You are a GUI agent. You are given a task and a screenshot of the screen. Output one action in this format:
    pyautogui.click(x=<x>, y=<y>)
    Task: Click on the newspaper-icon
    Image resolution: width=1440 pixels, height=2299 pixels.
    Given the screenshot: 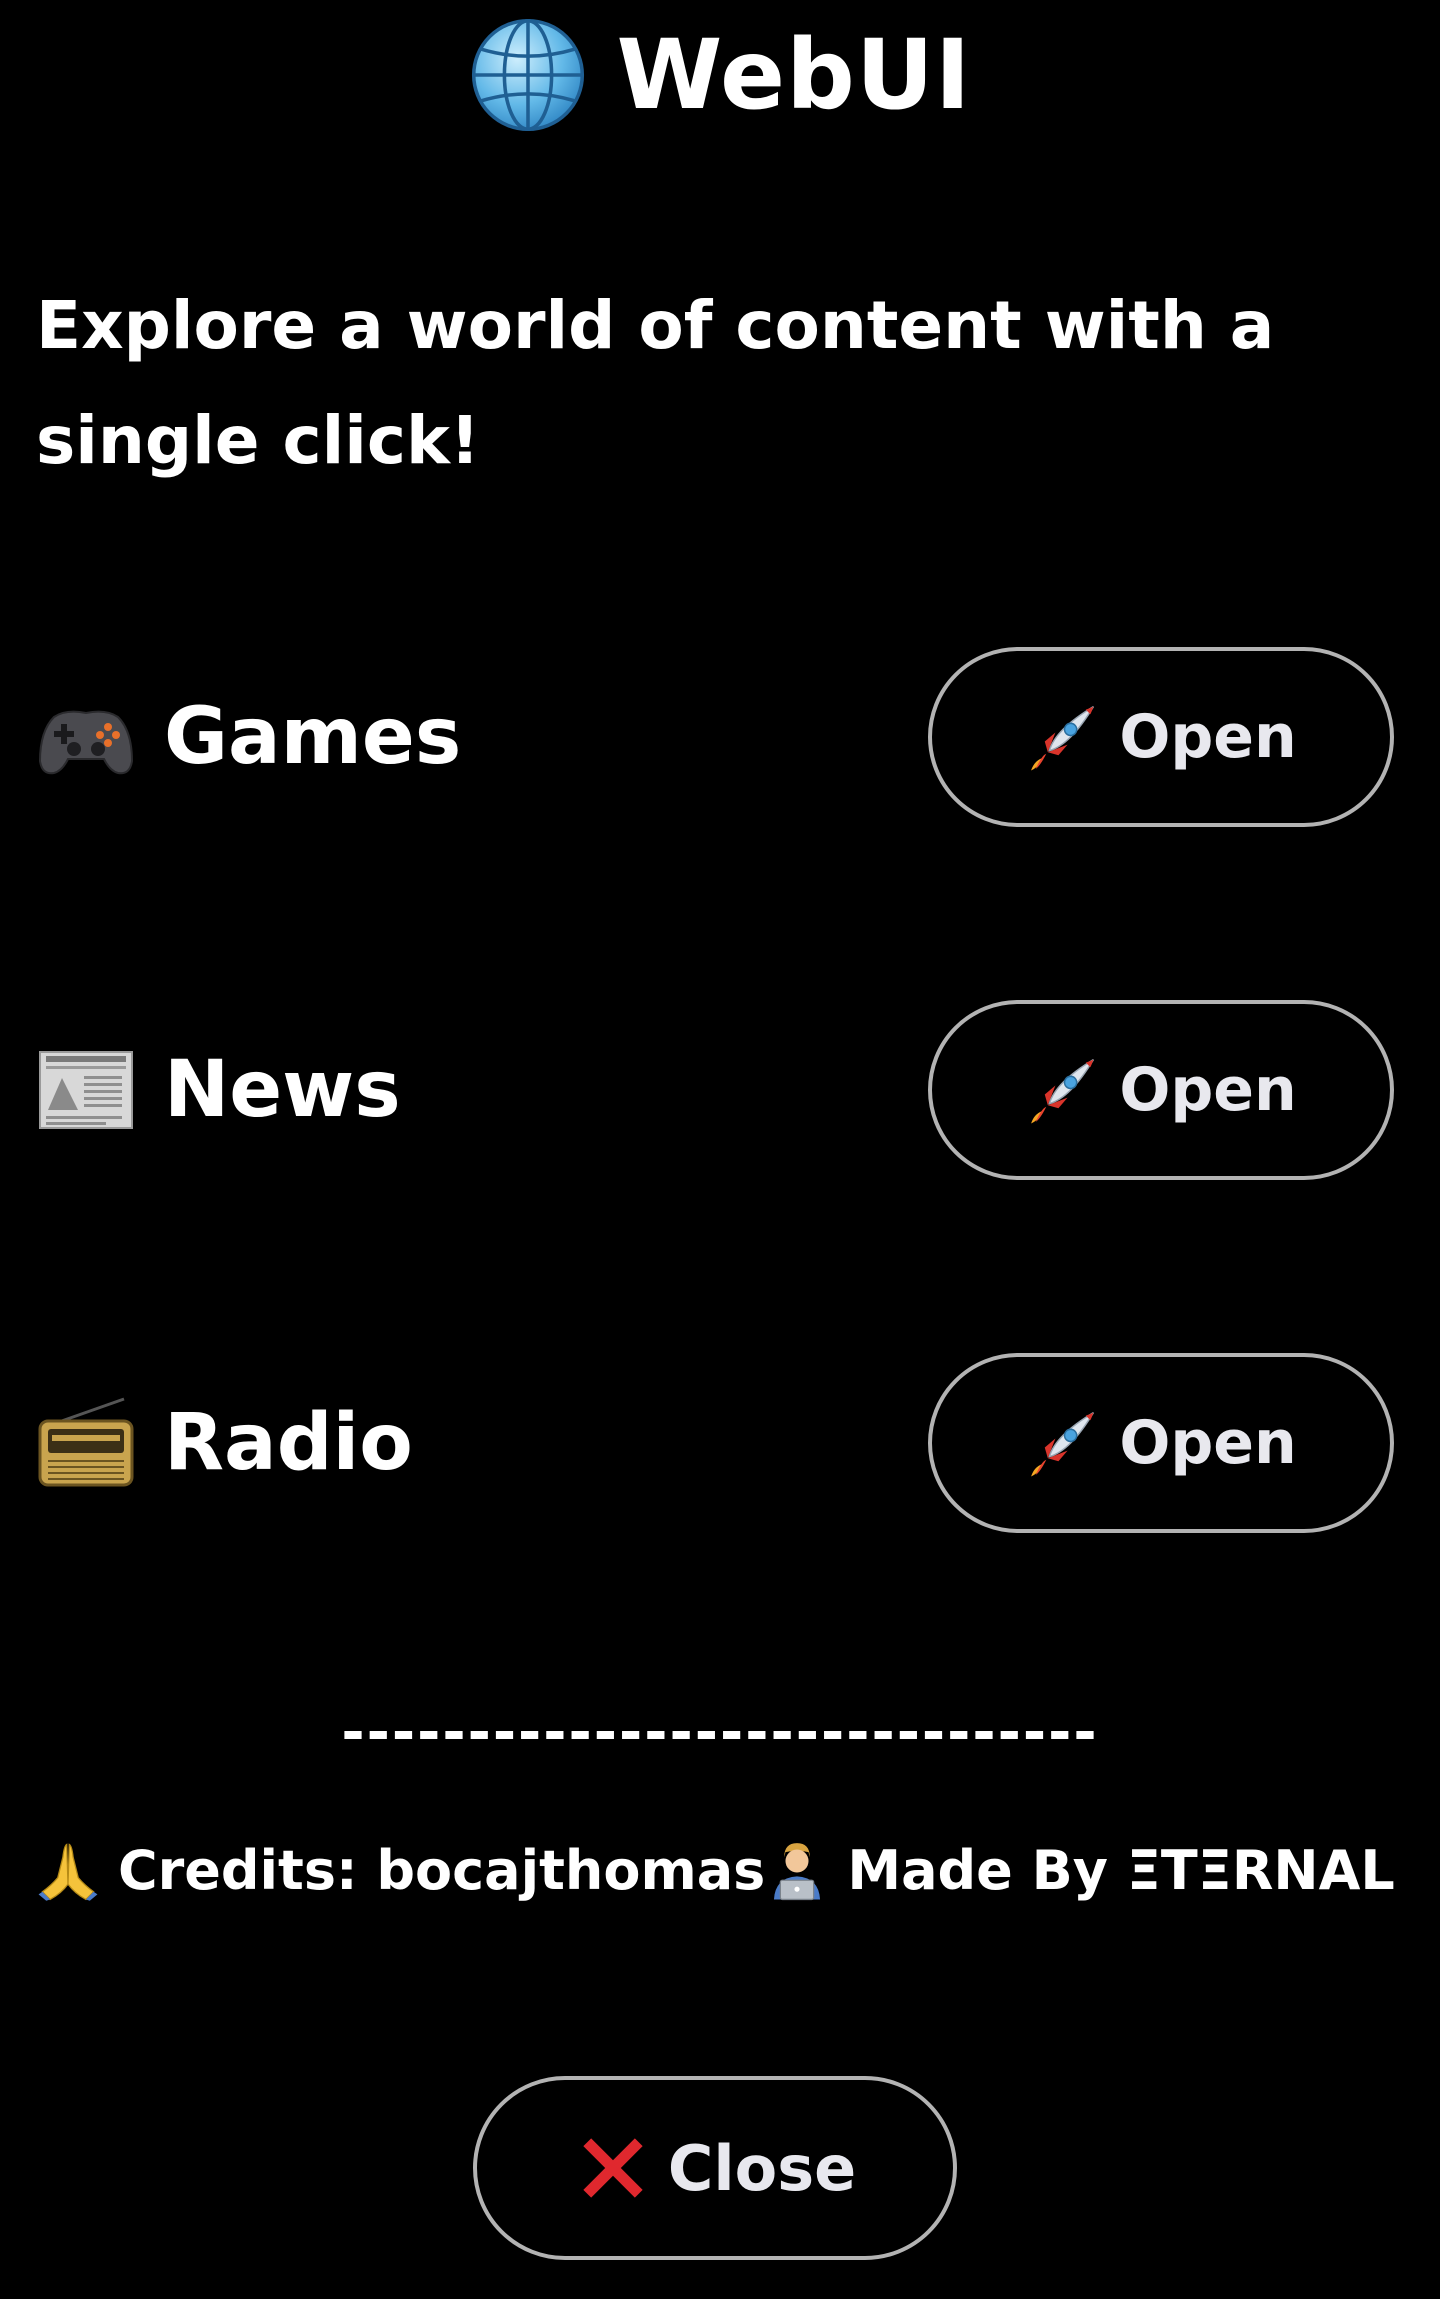 What is the action you would take?
    pyautogui.click(x=86, y=1090)
    